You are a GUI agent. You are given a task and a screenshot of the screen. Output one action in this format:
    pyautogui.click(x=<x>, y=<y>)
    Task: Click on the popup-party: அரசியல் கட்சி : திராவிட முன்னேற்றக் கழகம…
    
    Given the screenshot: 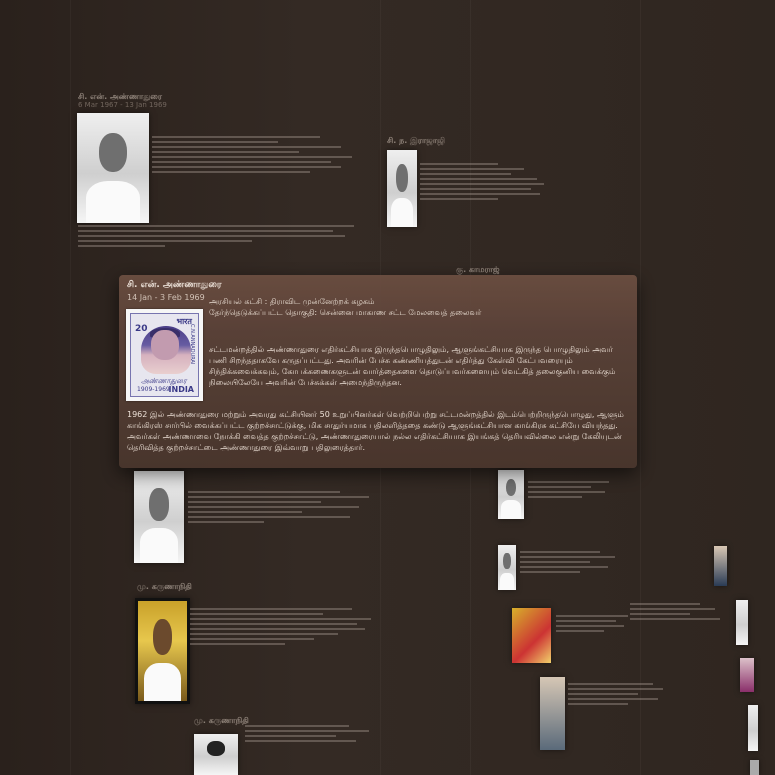 What is the action you would take?
    pyautogui.click(x=292, y=301)
    